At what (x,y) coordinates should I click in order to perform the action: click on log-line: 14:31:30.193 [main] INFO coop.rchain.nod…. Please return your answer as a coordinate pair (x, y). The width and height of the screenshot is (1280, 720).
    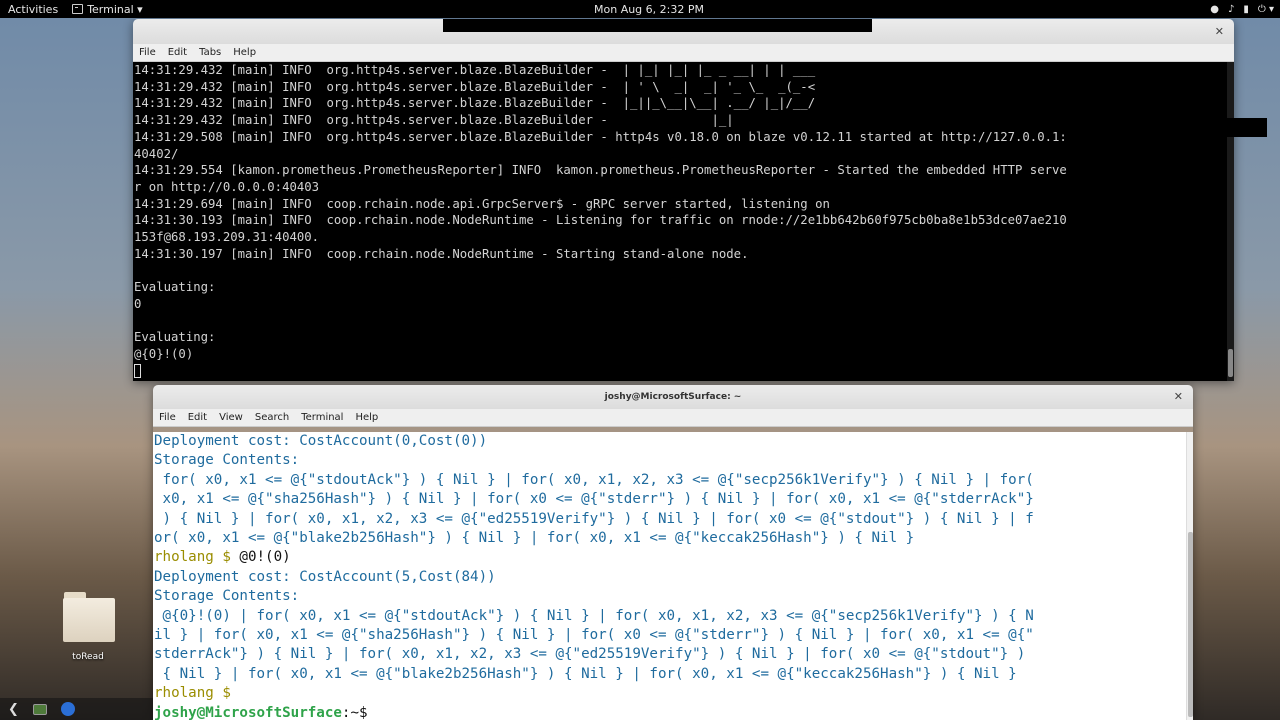
    Looking at the image, I should click on (600, 220).